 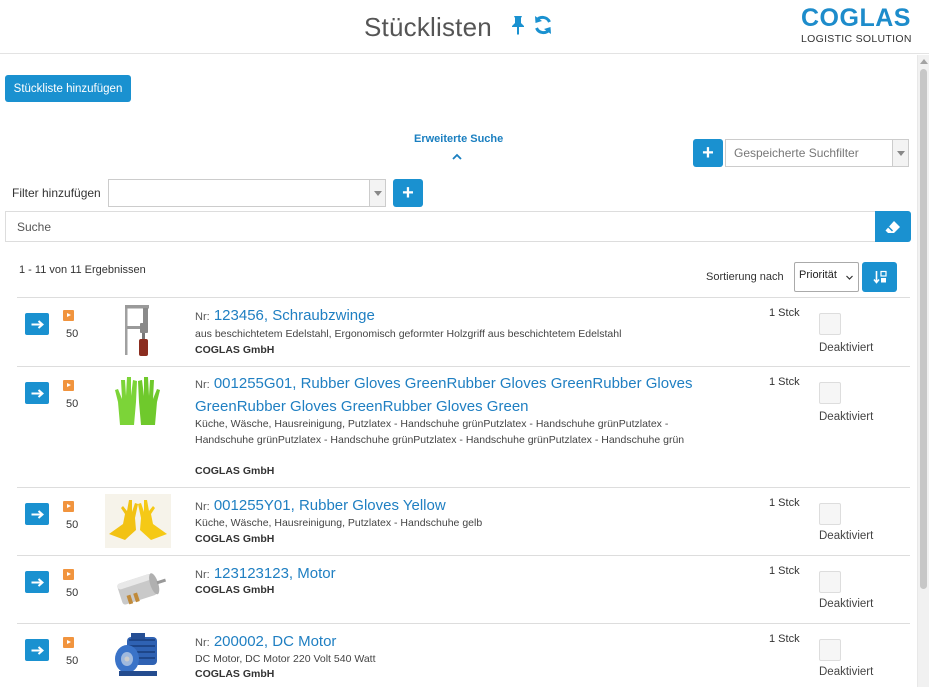 What do you see at coordinates (458, 139) in the screenshot?
I see `advanced-search-toggle: Erweiterte Suche` at bounding box center [458, 139].